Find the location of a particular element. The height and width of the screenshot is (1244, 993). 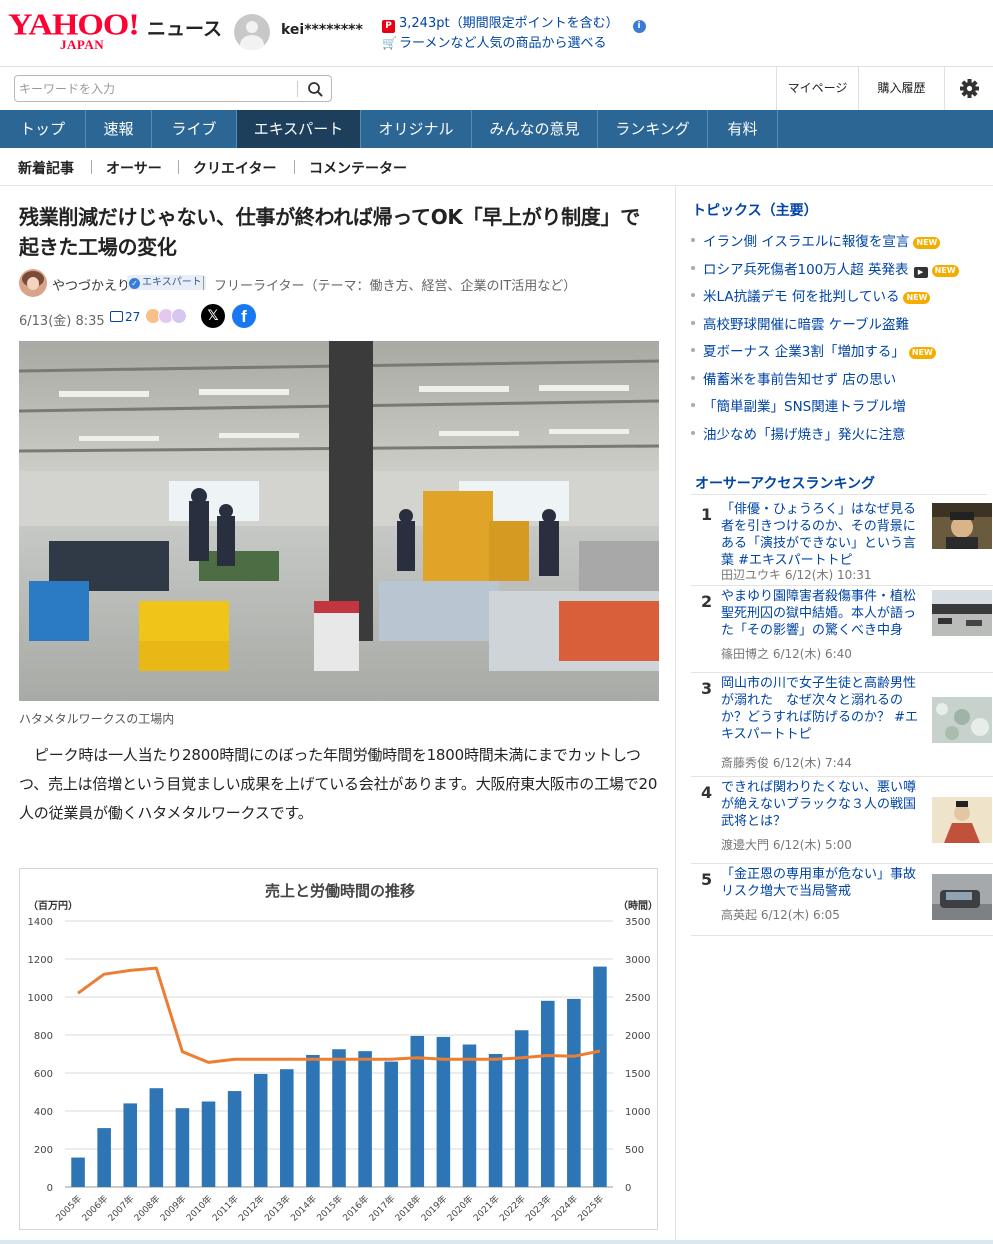

rank-title: 「金正恩の専用車が危ない」事故リスク増大で当局警戒 is located at coordinates (819, 883).